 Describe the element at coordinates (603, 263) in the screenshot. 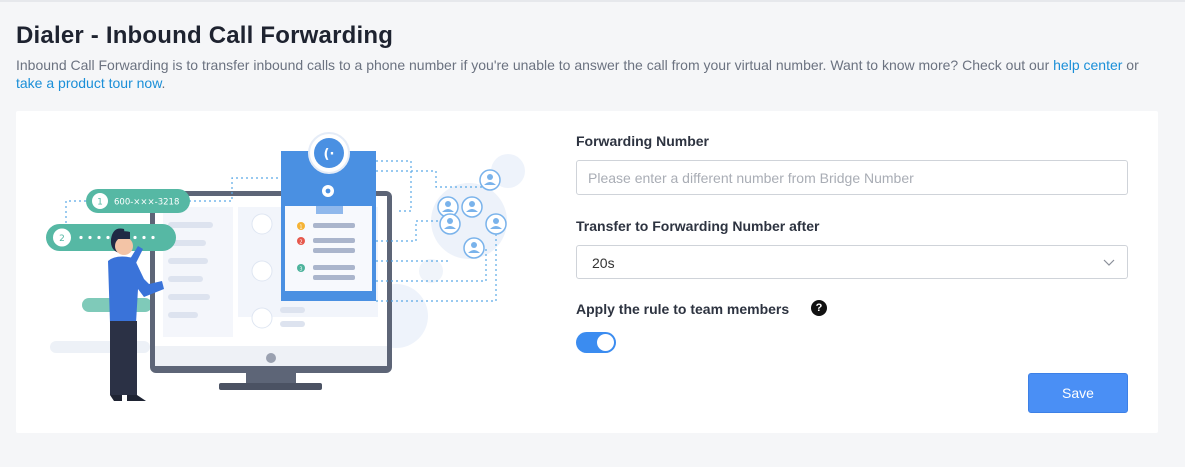

I see `transfer-after-value: 20s` at that location.